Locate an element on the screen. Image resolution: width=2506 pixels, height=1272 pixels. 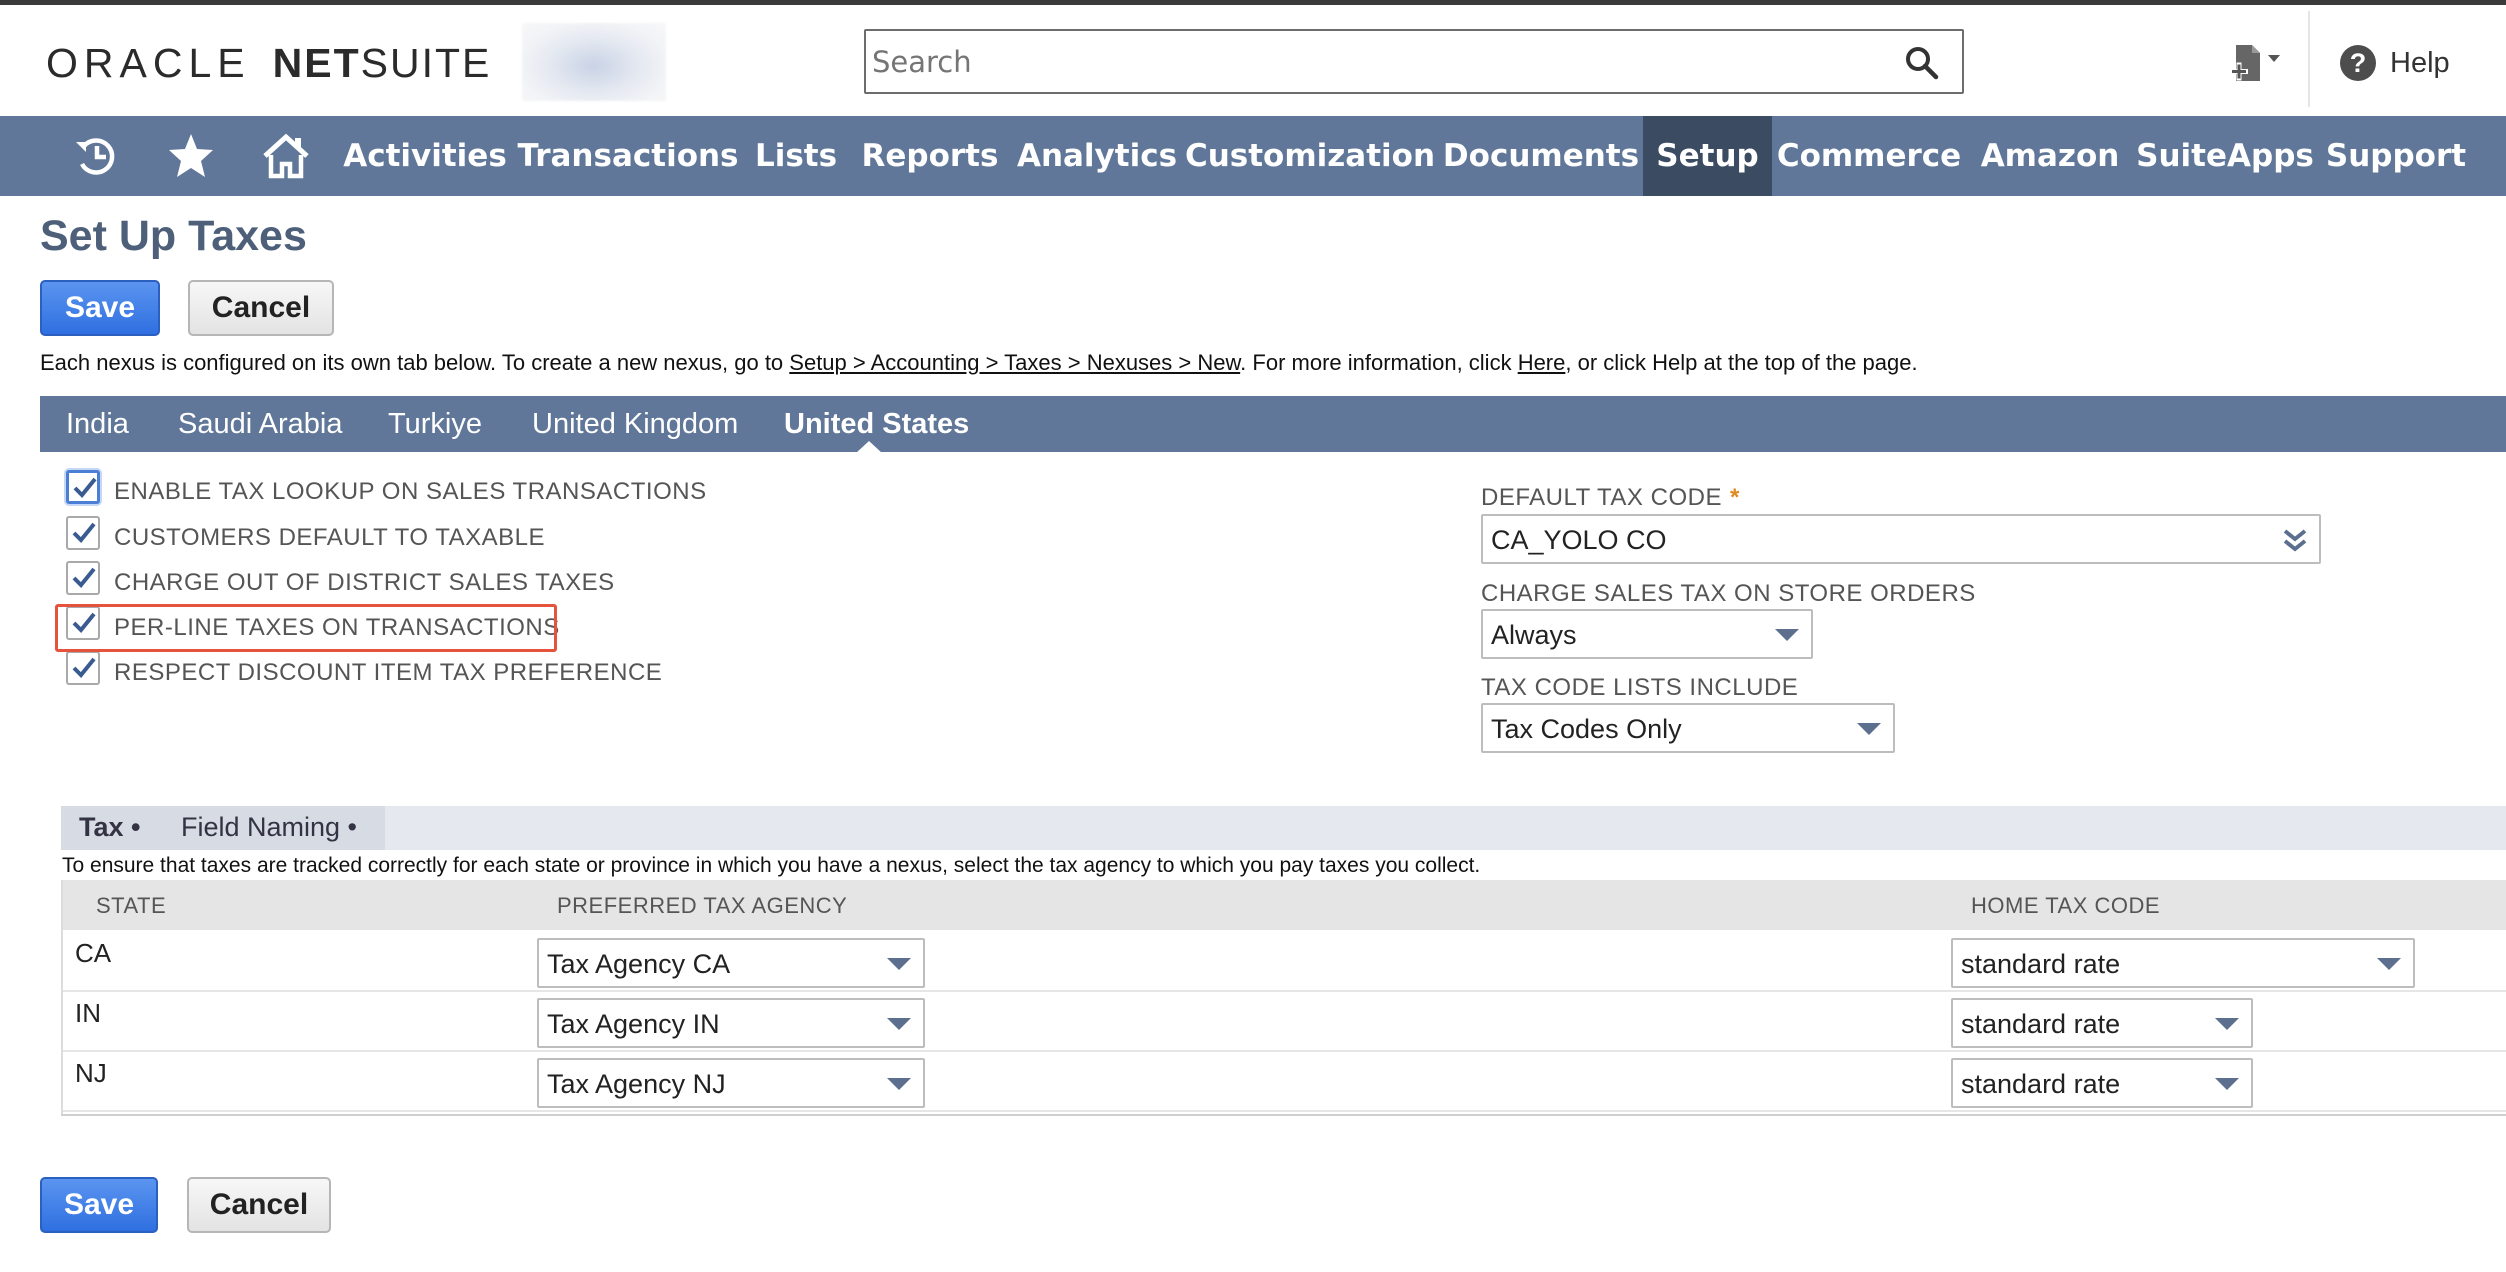
highlight-annotation is located at coordinates (306, 628).